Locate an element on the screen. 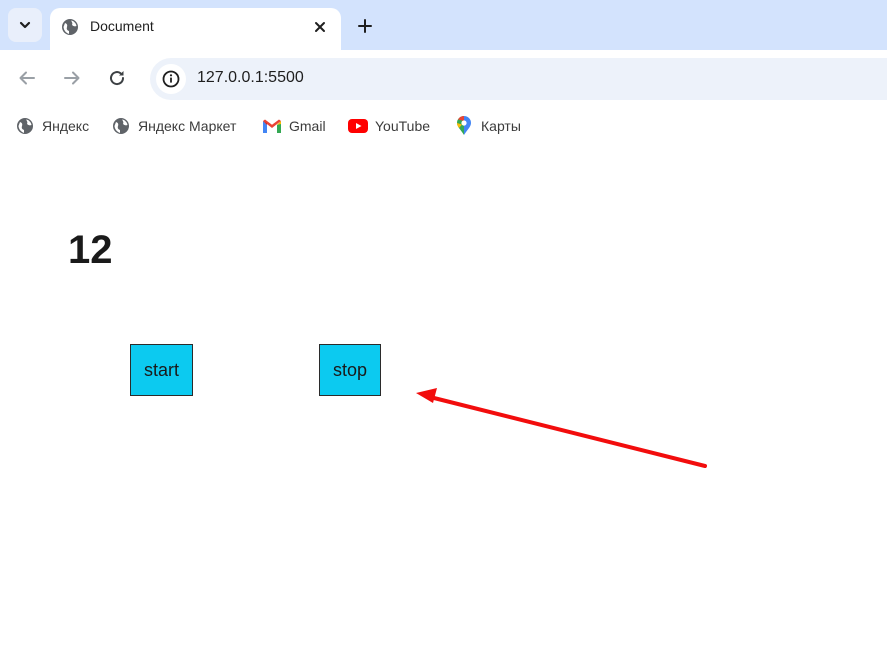 The width and height of the screenshot is (887, 645). annotation-arrow-line is located at coordinates (567, 431).